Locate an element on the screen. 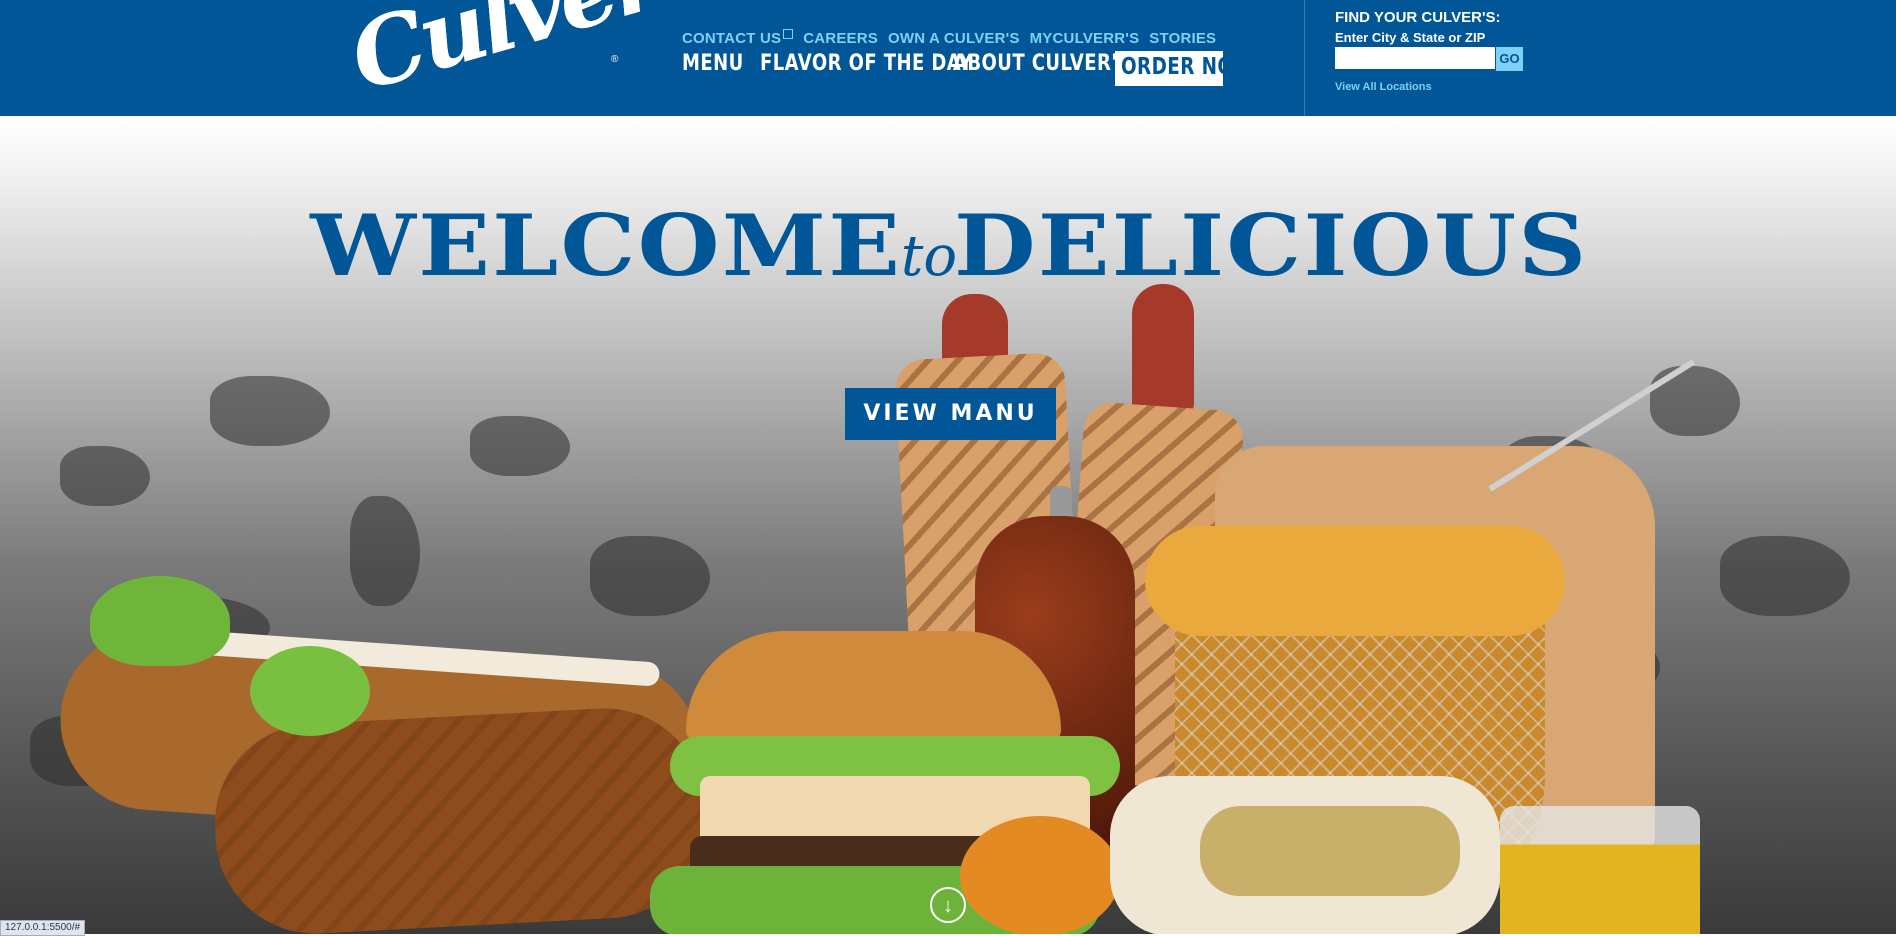 Image resolution: width=1896 pixels, height=936 pixels. contact-us-link: CONTACT US is located at coordinates (738, 38).